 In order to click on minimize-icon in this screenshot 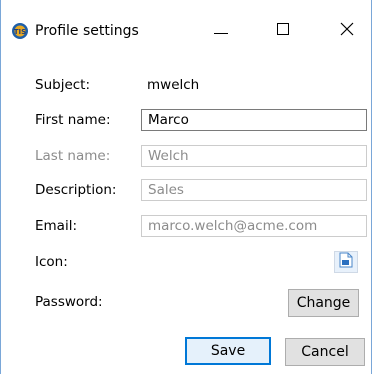, I will do `click(221, 31)`.